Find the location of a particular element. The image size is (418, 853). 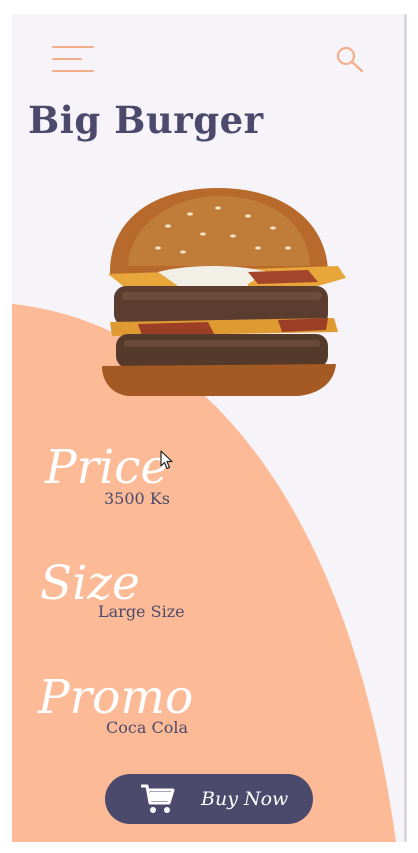

size-value: Large Size is located at coordinates (141, 611).